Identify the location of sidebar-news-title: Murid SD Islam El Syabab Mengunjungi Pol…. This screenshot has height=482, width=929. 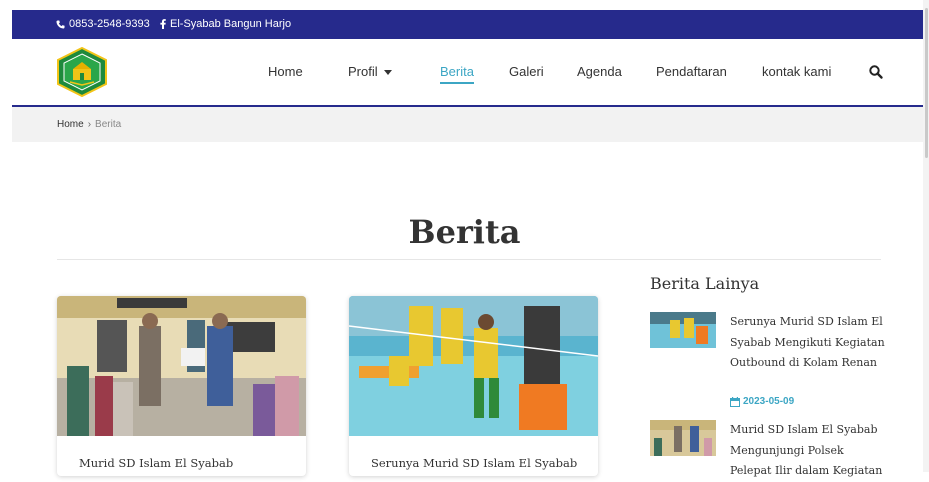
(809, 451).